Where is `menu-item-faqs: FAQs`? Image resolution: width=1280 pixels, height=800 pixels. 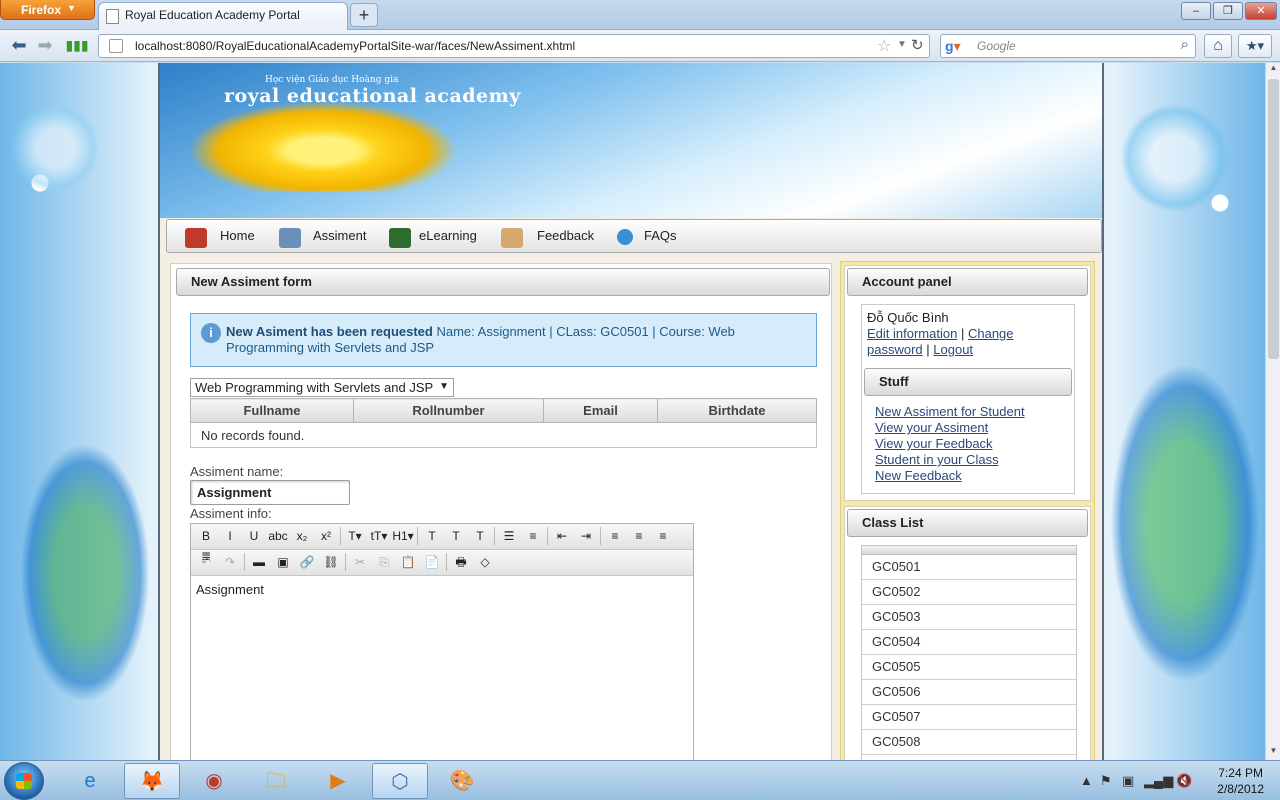
menu-item-faqs: FAQs is located at coordinates (660, 236).